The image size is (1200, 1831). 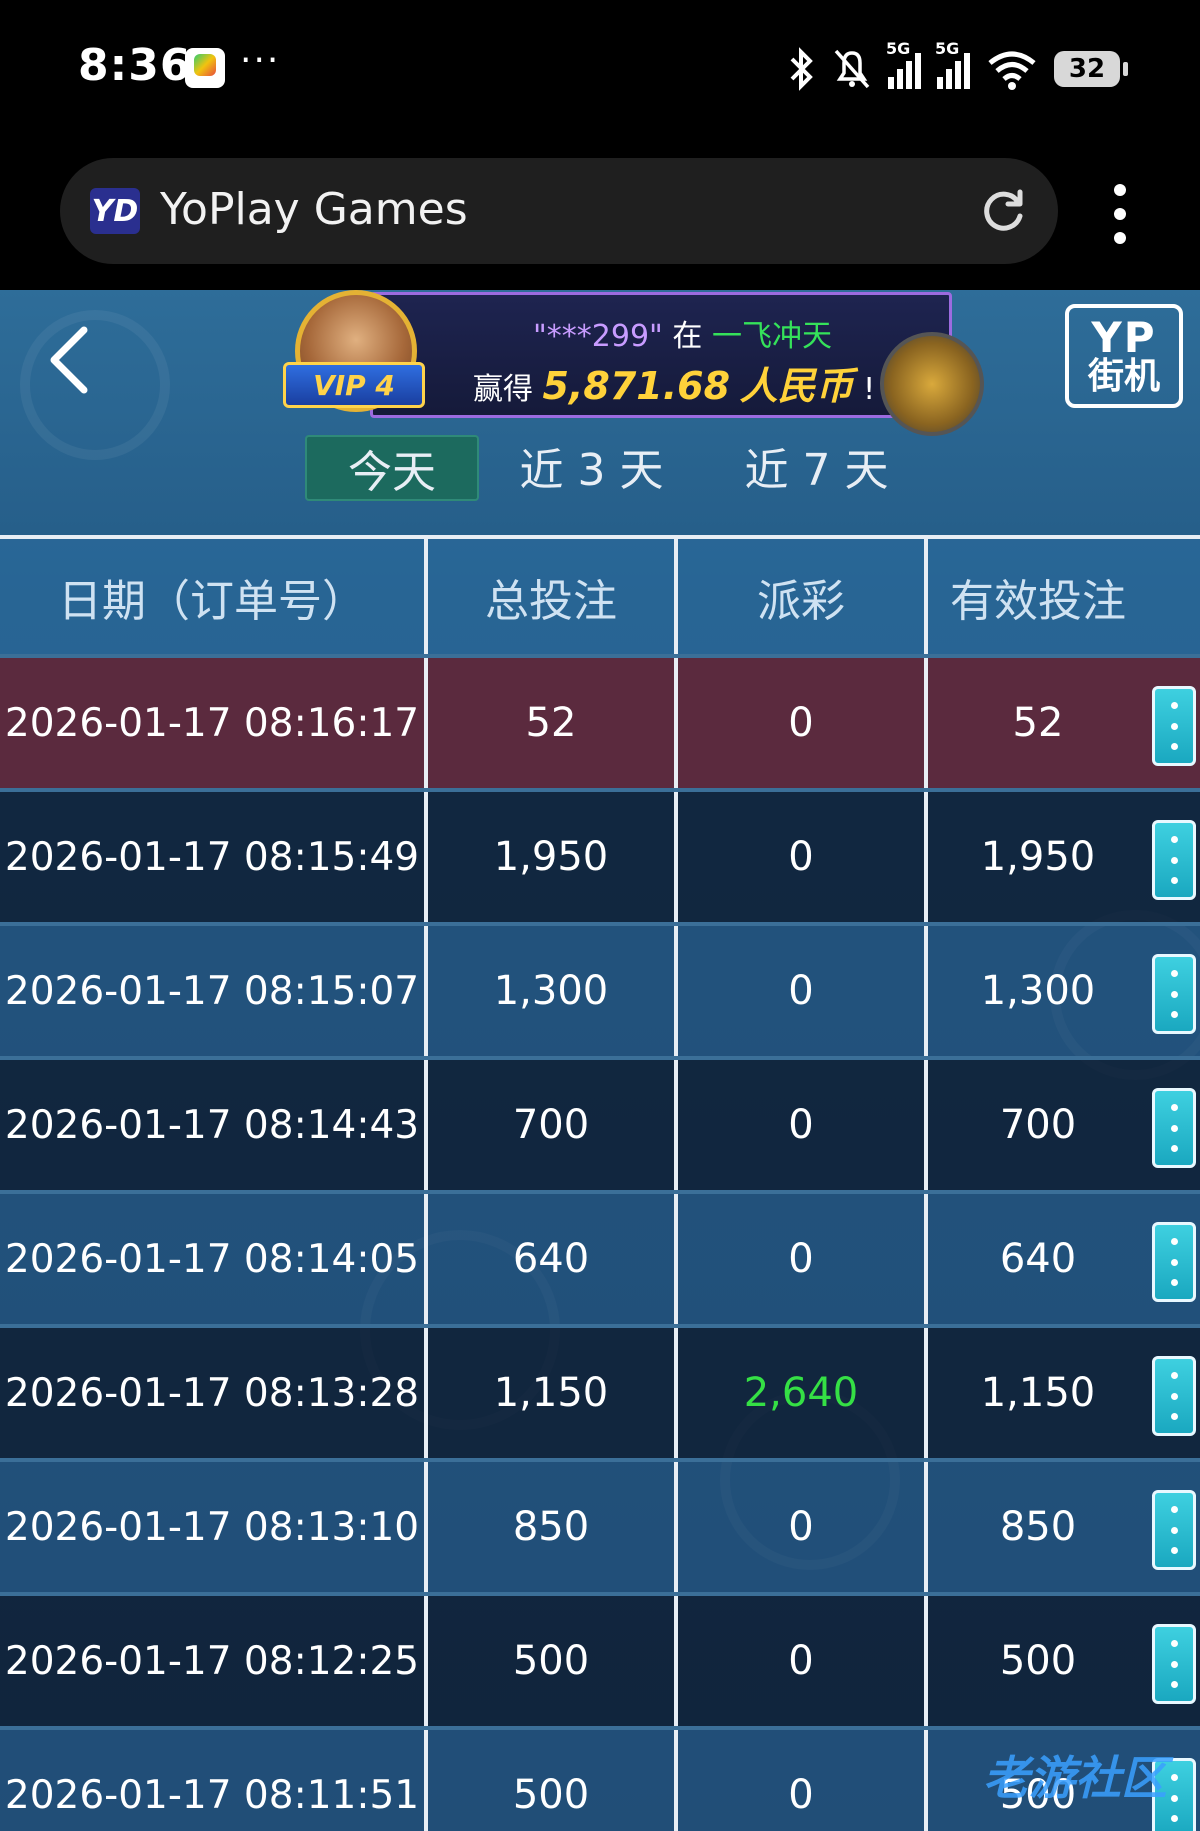 I want to click on browser-menu-icon, so click(x=1120, y=214).